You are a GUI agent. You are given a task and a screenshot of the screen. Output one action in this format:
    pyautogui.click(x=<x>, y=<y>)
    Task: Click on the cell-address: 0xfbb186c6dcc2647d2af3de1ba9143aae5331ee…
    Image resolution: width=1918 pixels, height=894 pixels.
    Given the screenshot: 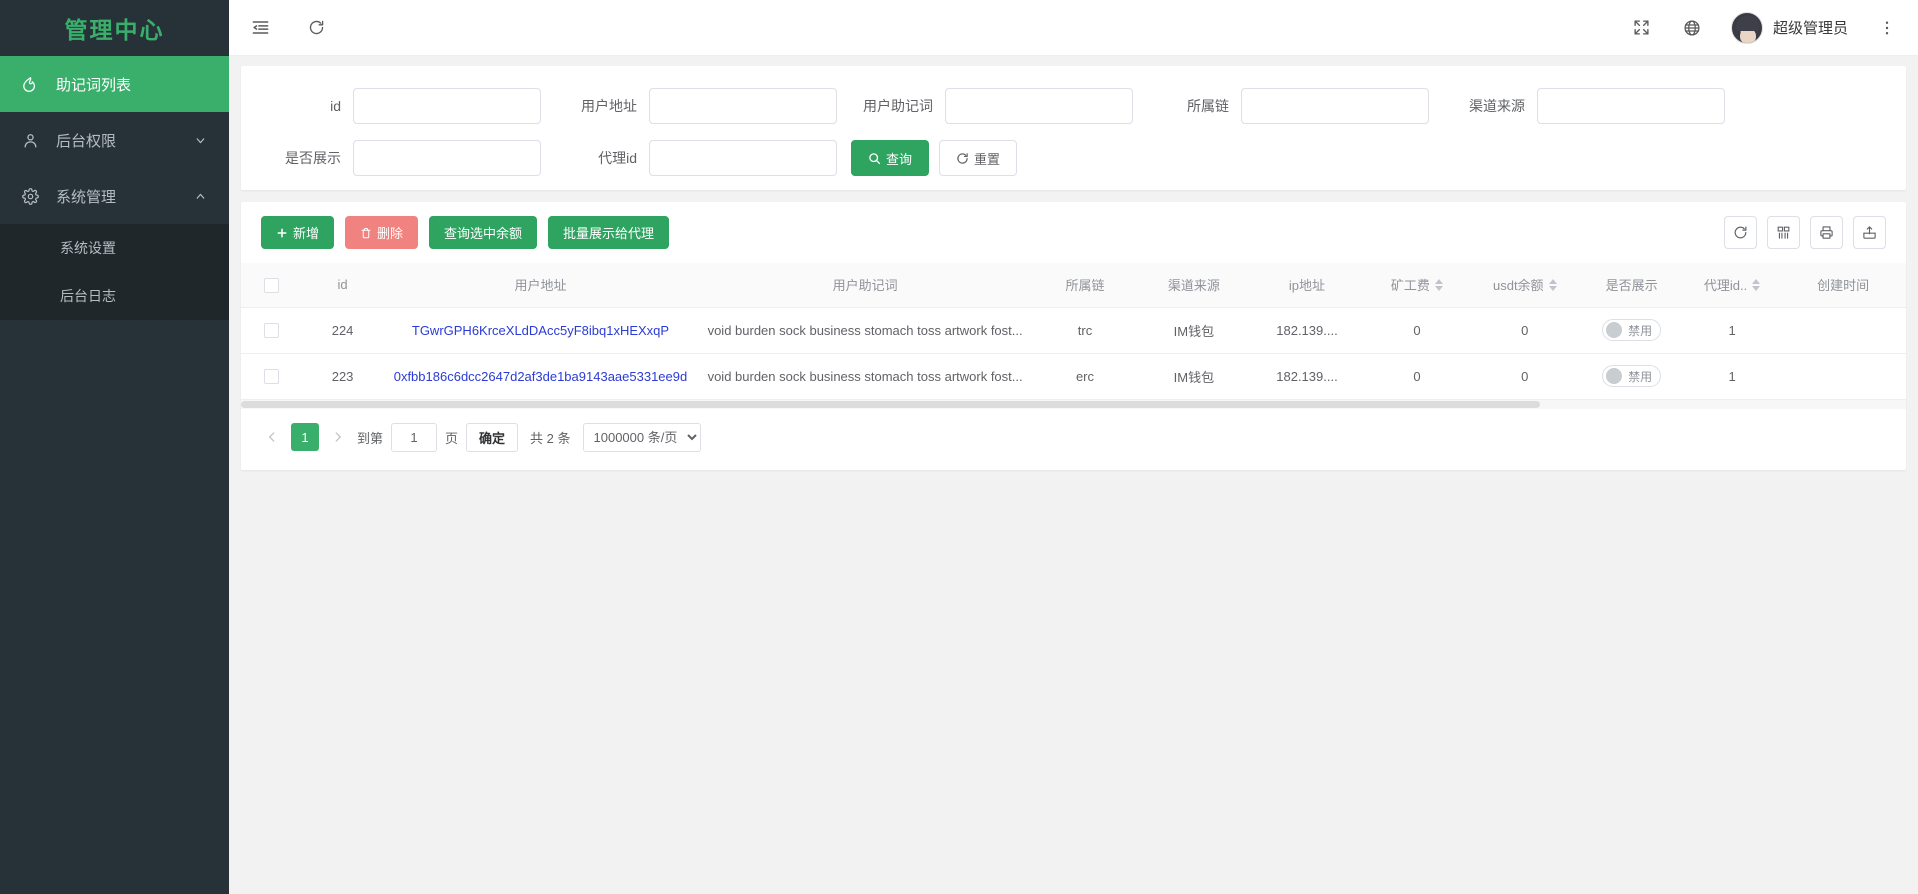 What is the action you would take?
    pyautogui.click(x=540, y=376)
    